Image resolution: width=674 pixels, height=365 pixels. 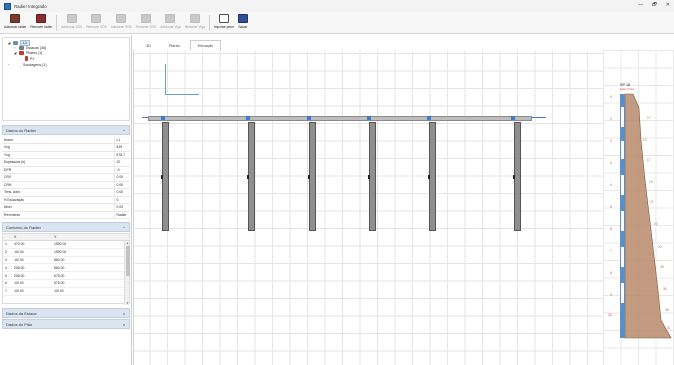 What do you see at coordinates (66, 284) in the screenshot?
I see `table-row: 6 -60.00 675.00` at bounding box center [66, 284].